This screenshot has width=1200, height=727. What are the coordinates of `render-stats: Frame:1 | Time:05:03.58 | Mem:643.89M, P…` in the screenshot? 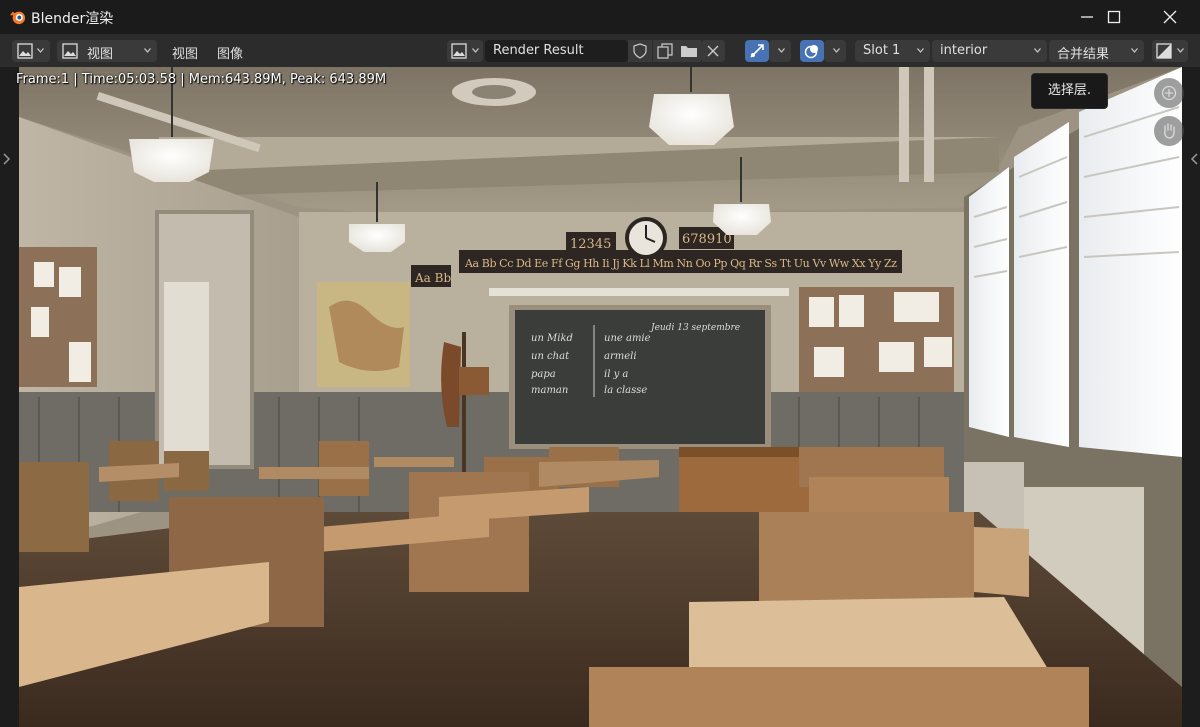 It's located at (201, 79).